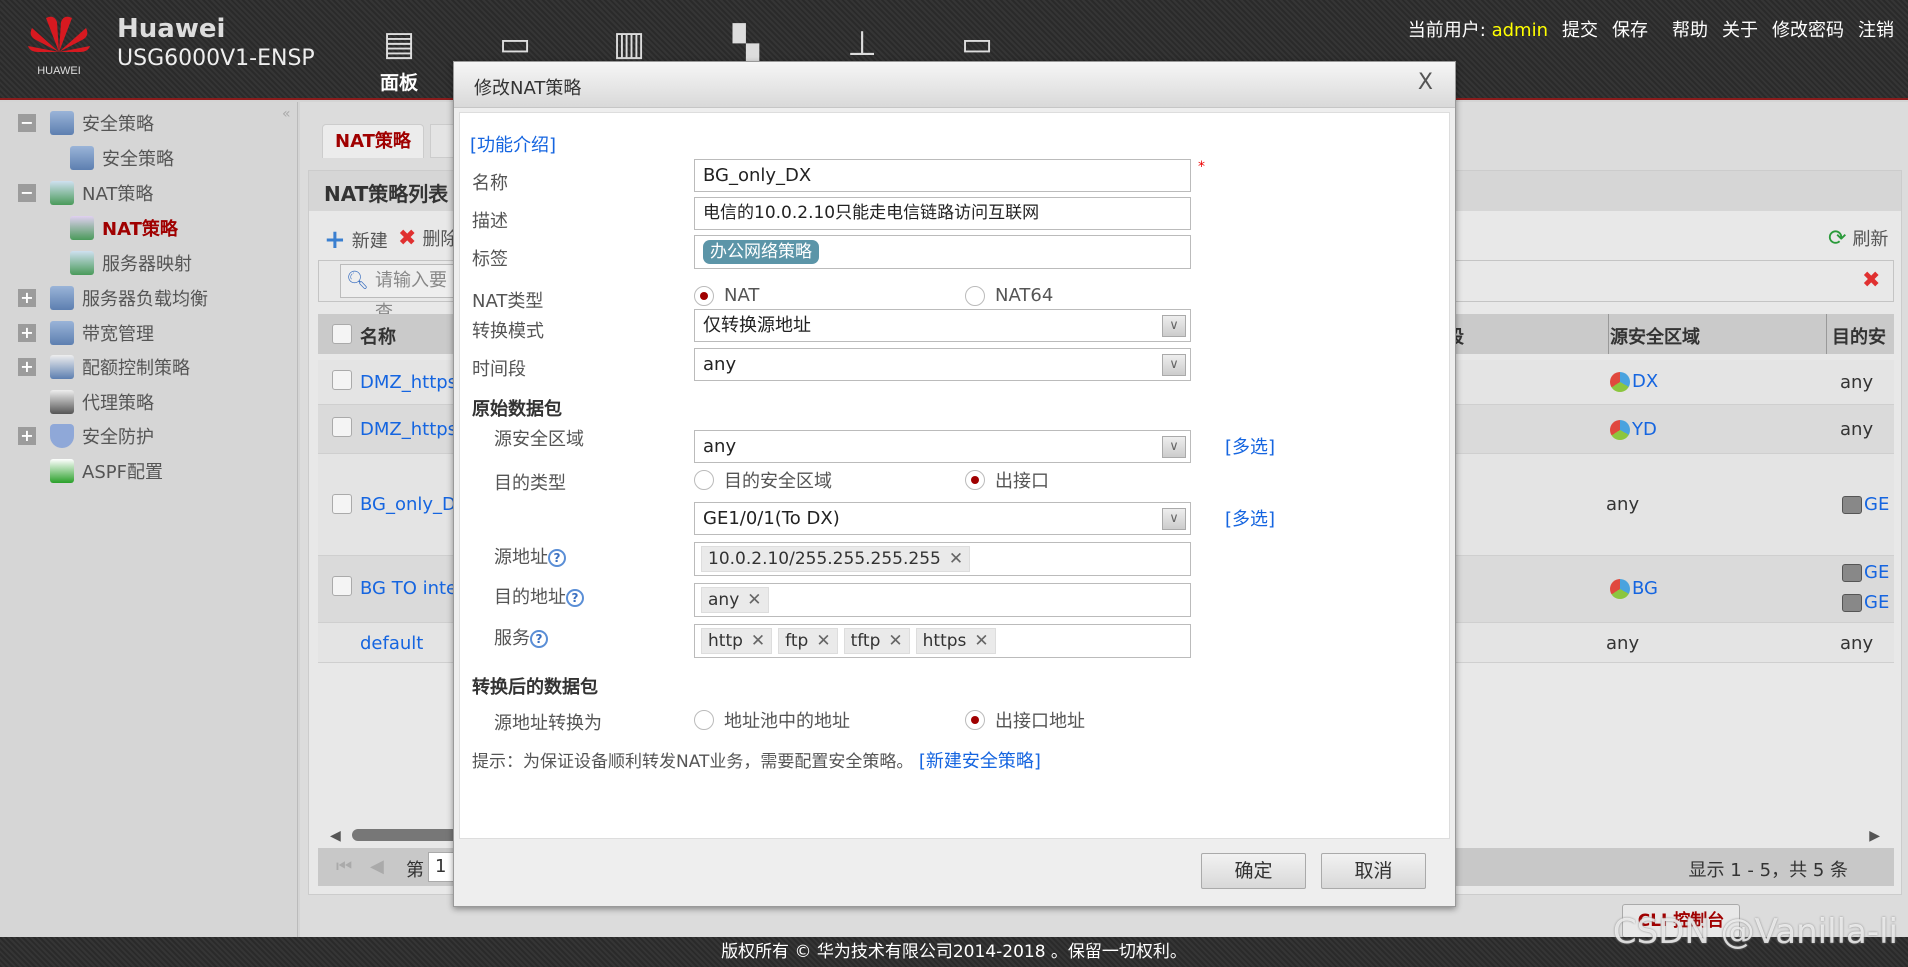 Image resolution: width=1908 pixels, height=967 pixels. I want to click on tag-chip: 办公网络策略, so click(761, 252).